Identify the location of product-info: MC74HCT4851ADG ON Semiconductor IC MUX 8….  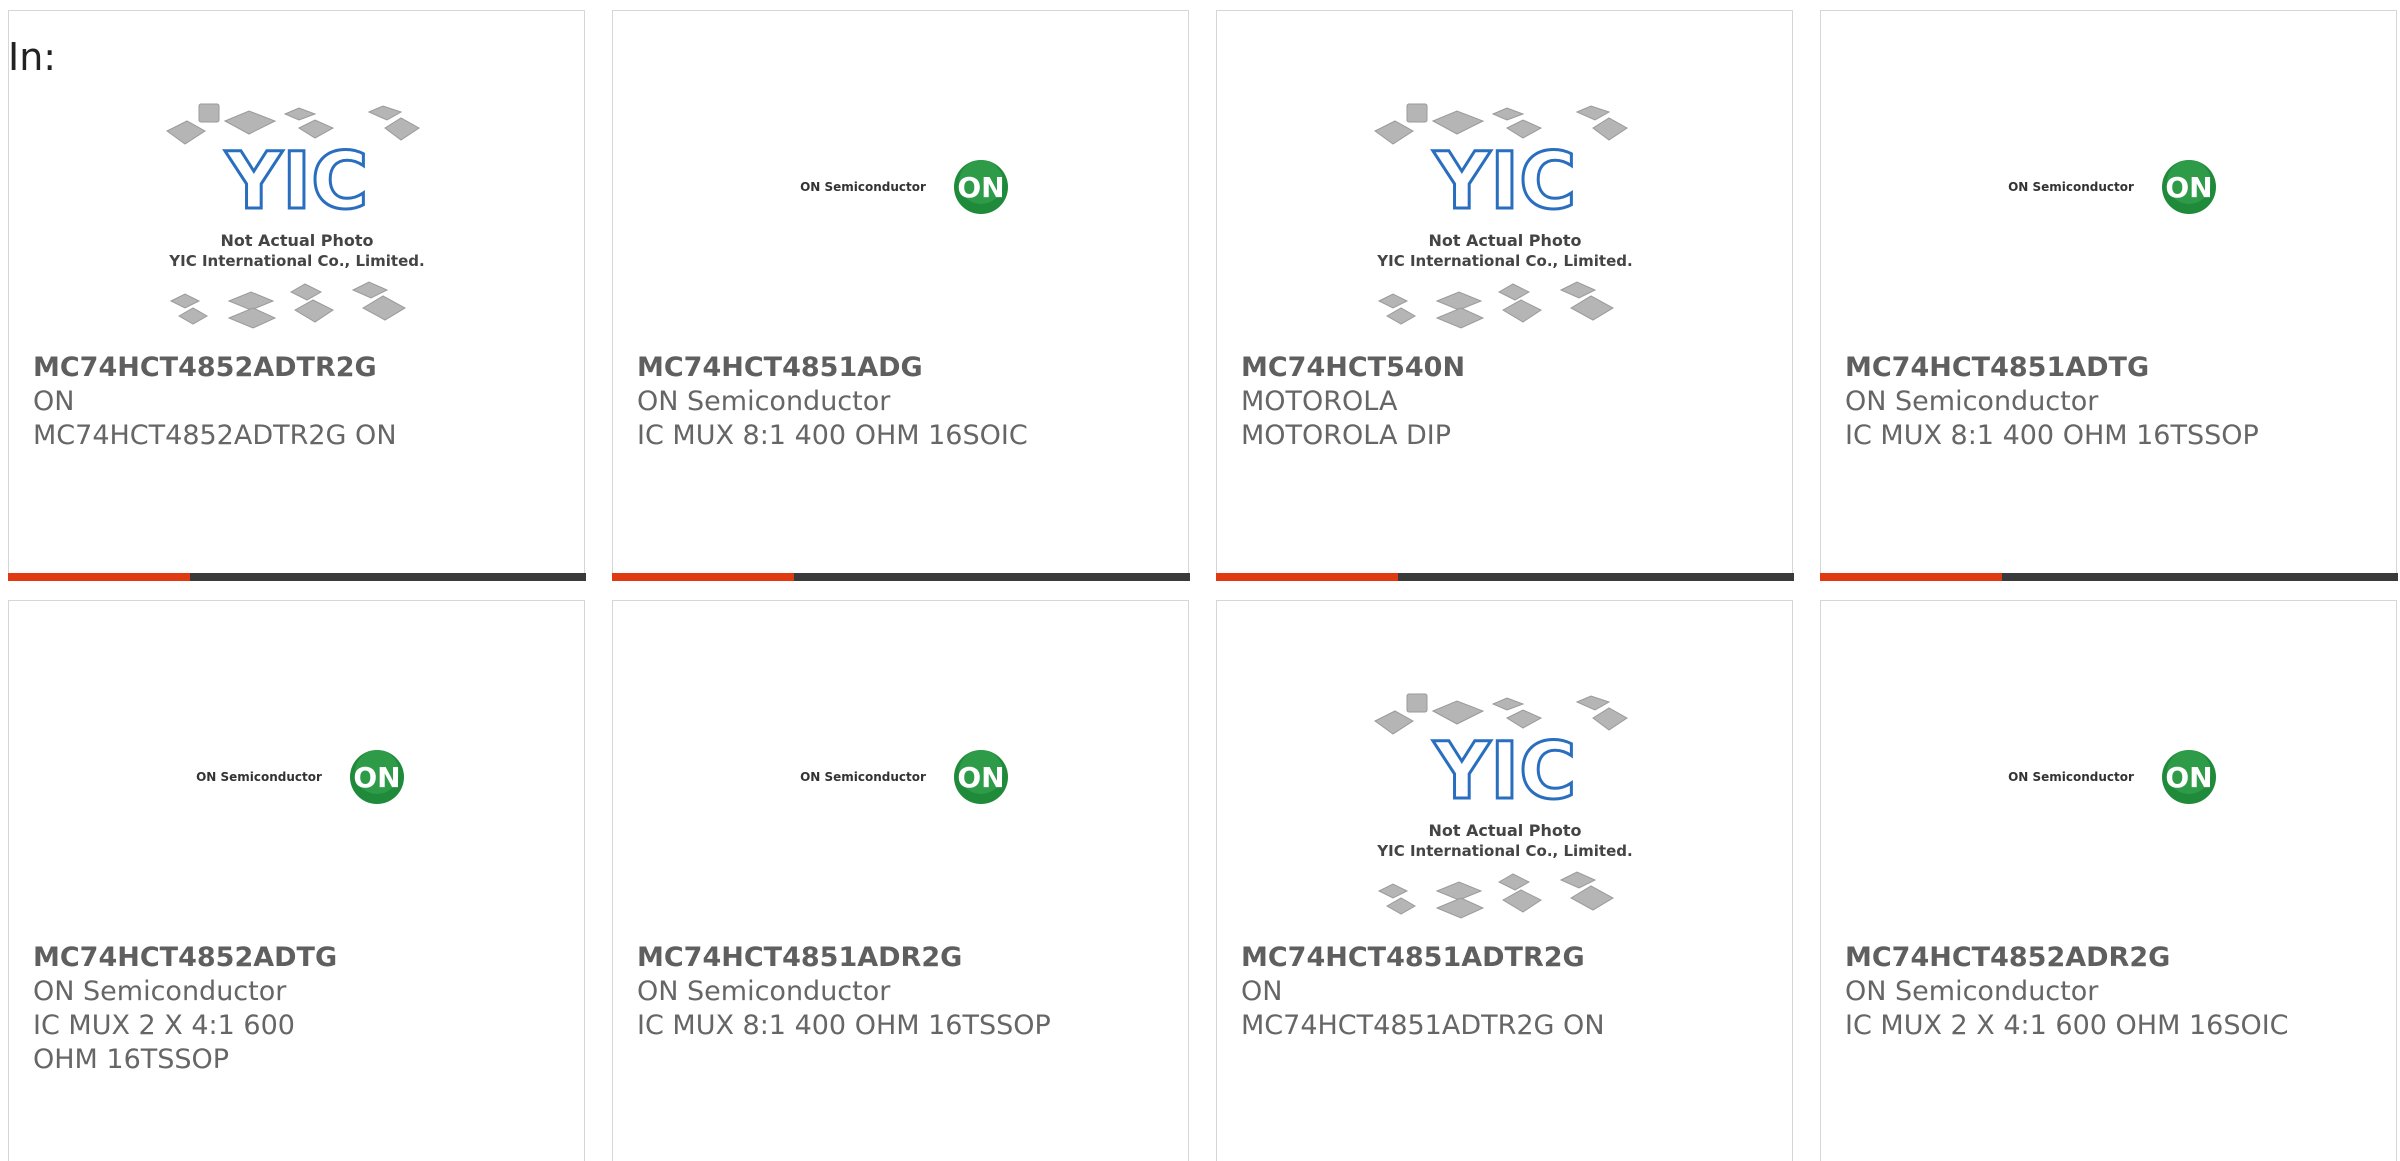
(902, 402).